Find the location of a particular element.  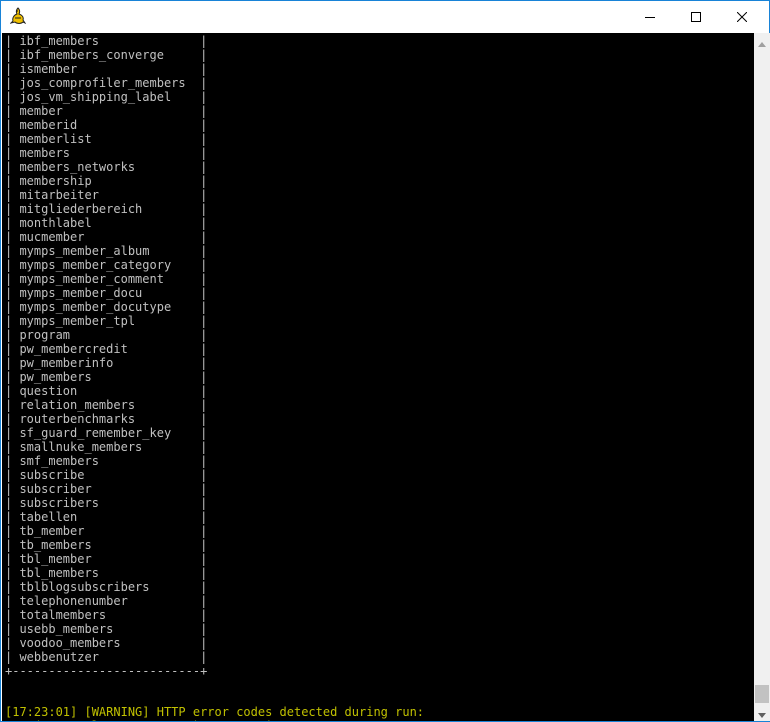

minimize-button is located at coordinates (650, 17).